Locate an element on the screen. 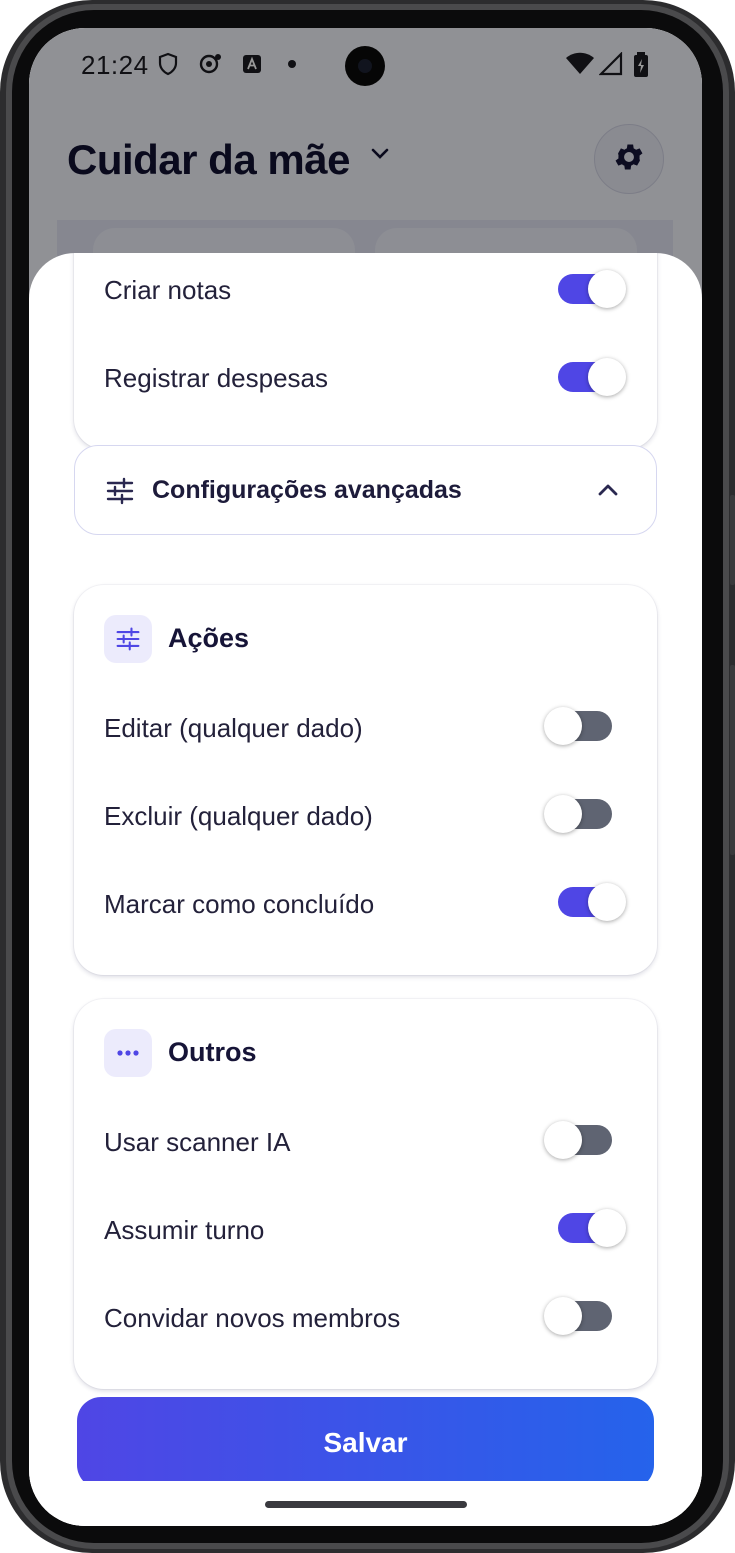 The image size is (735, 1553). toggle-scanner-ia is located at coordinates (578, 1140).